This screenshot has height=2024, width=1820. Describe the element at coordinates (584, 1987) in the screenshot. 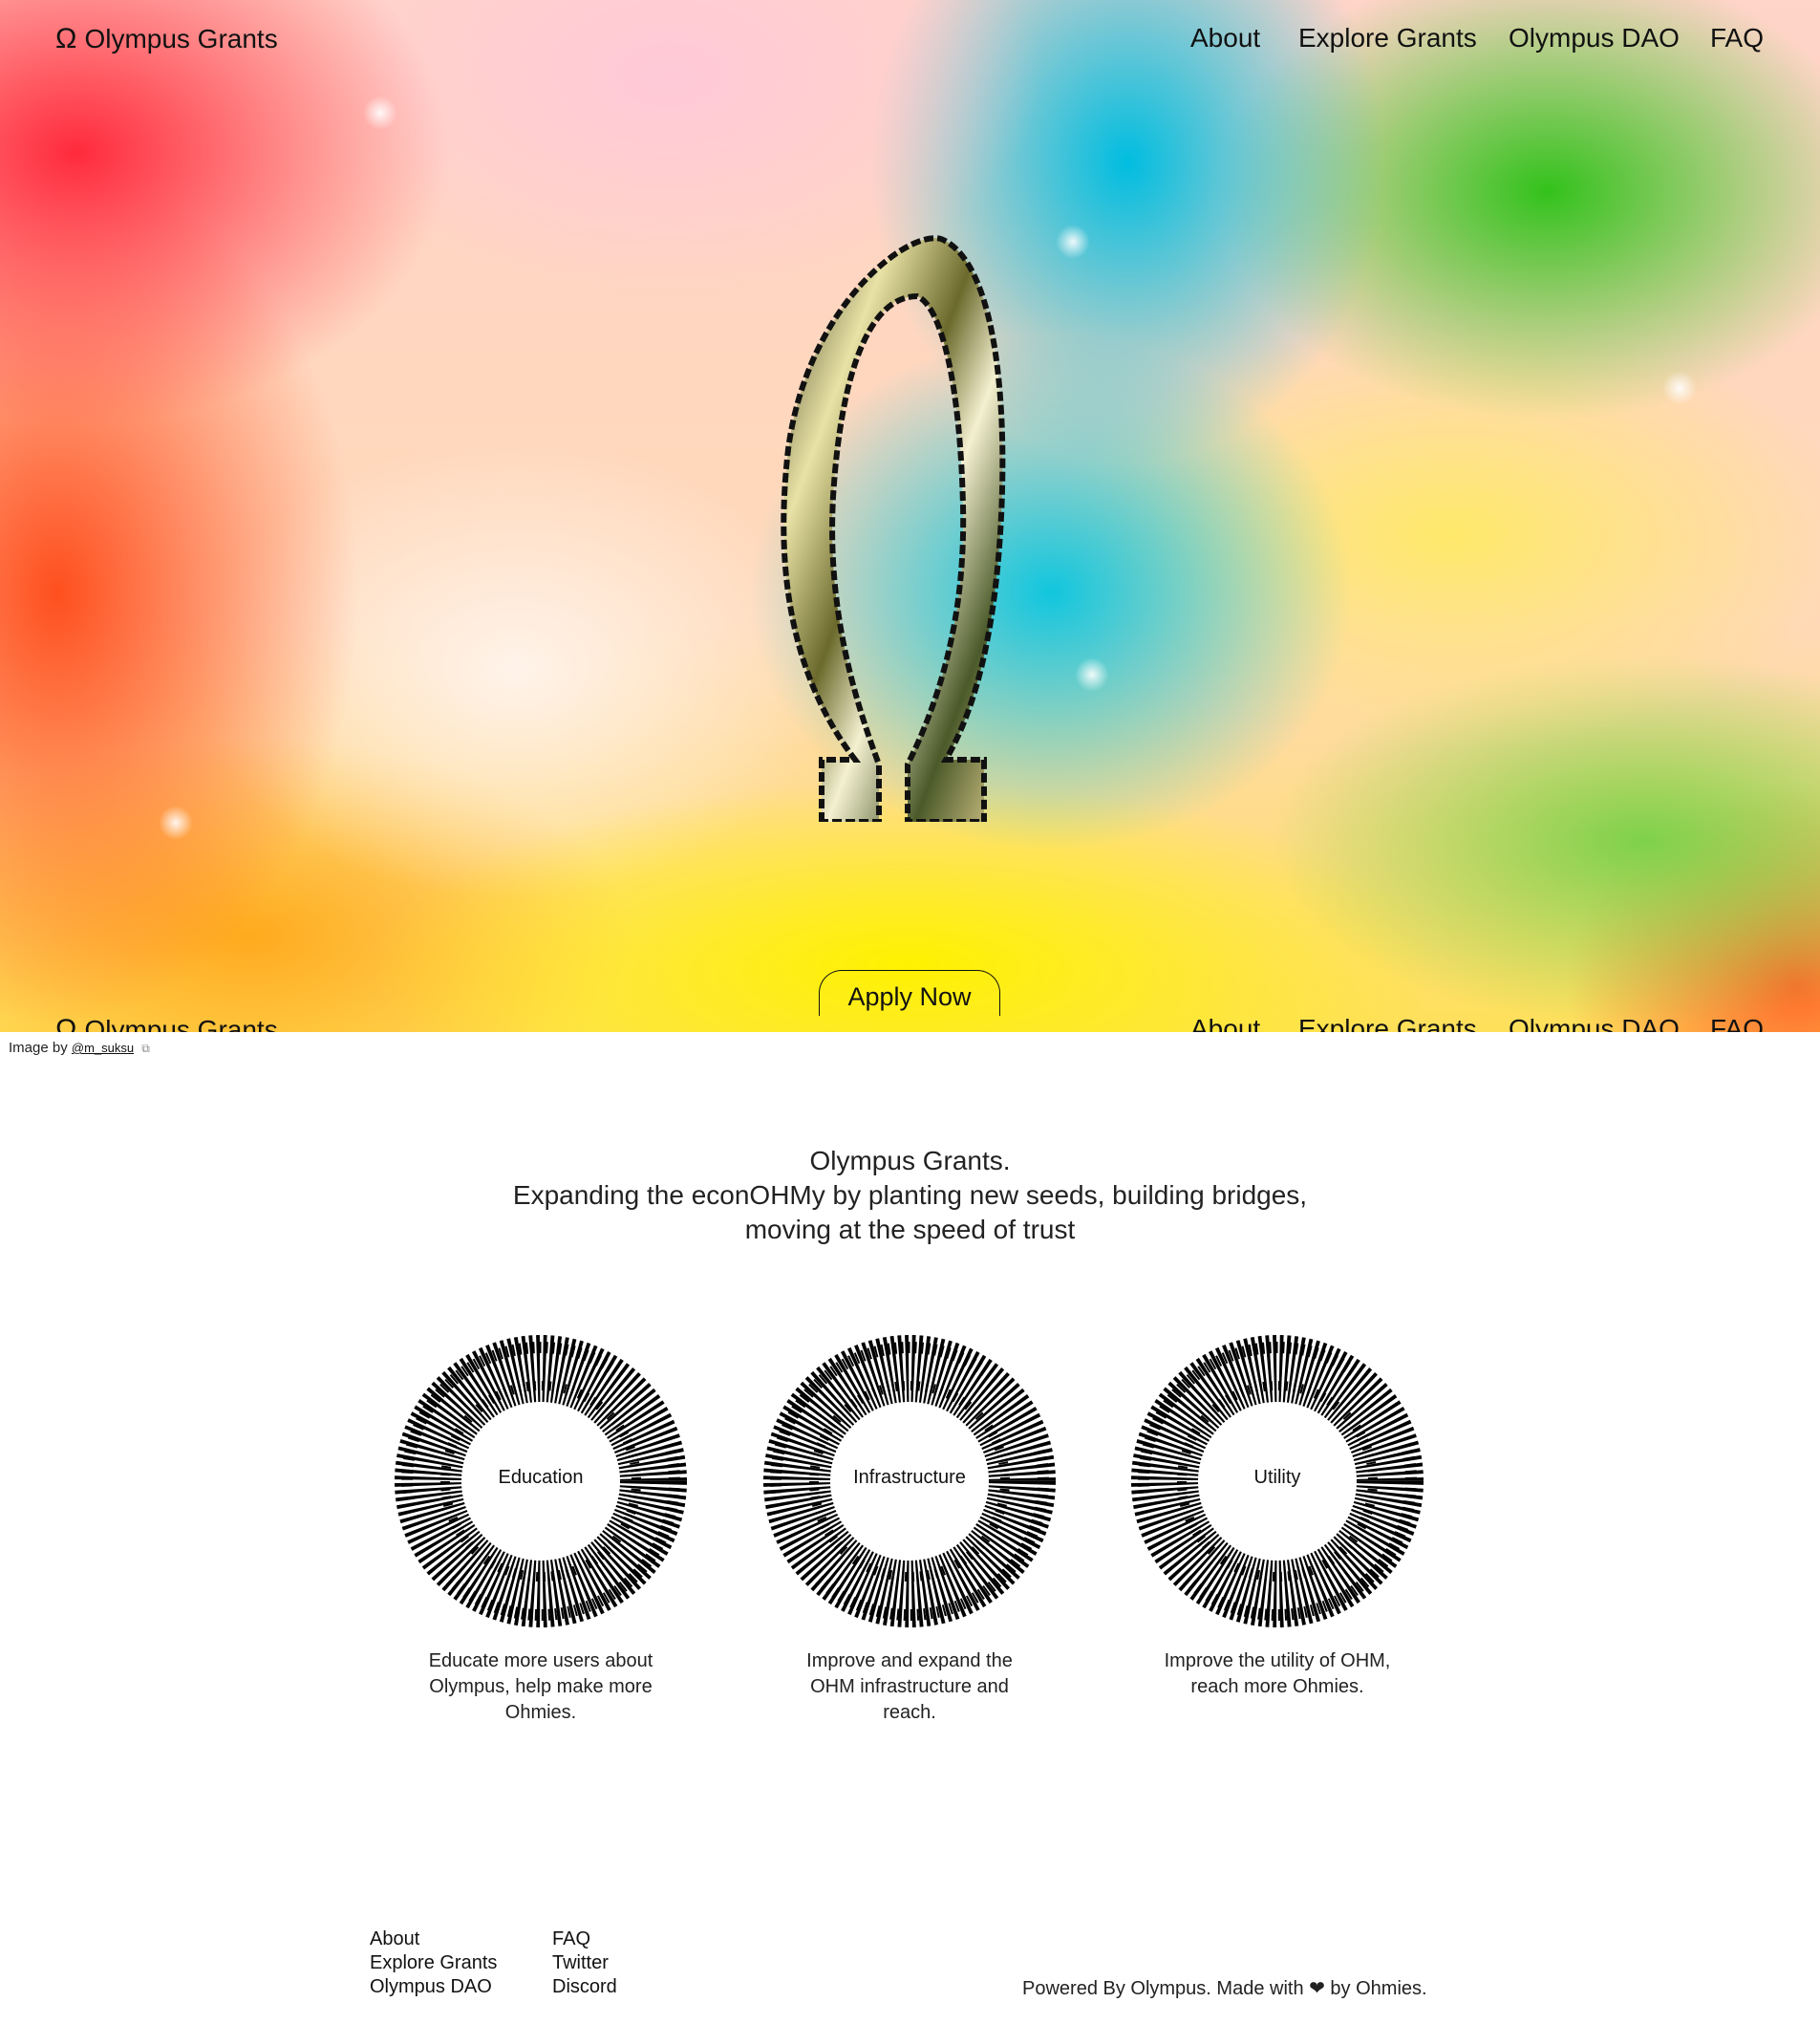

I see `footer-discord: Discord` at that location.